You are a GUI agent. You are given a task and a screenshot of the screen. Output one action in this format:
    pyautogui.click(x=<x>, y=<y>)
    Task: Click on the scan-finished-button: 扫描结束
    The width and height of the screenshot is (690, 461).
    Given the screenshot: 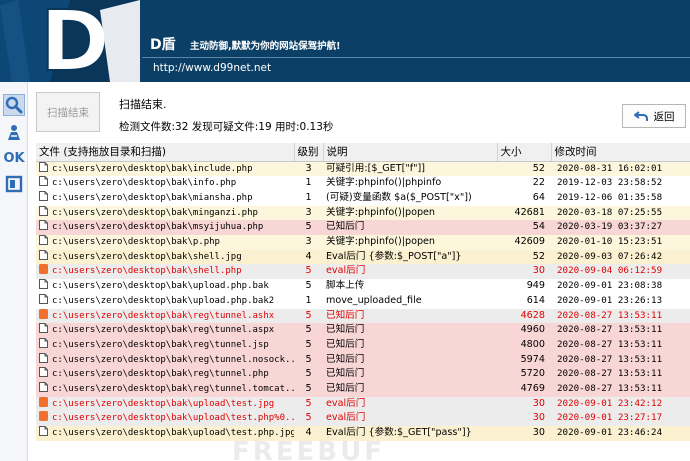 What is the action you would take?
    pyautogui.click(x=68, y=112)
    